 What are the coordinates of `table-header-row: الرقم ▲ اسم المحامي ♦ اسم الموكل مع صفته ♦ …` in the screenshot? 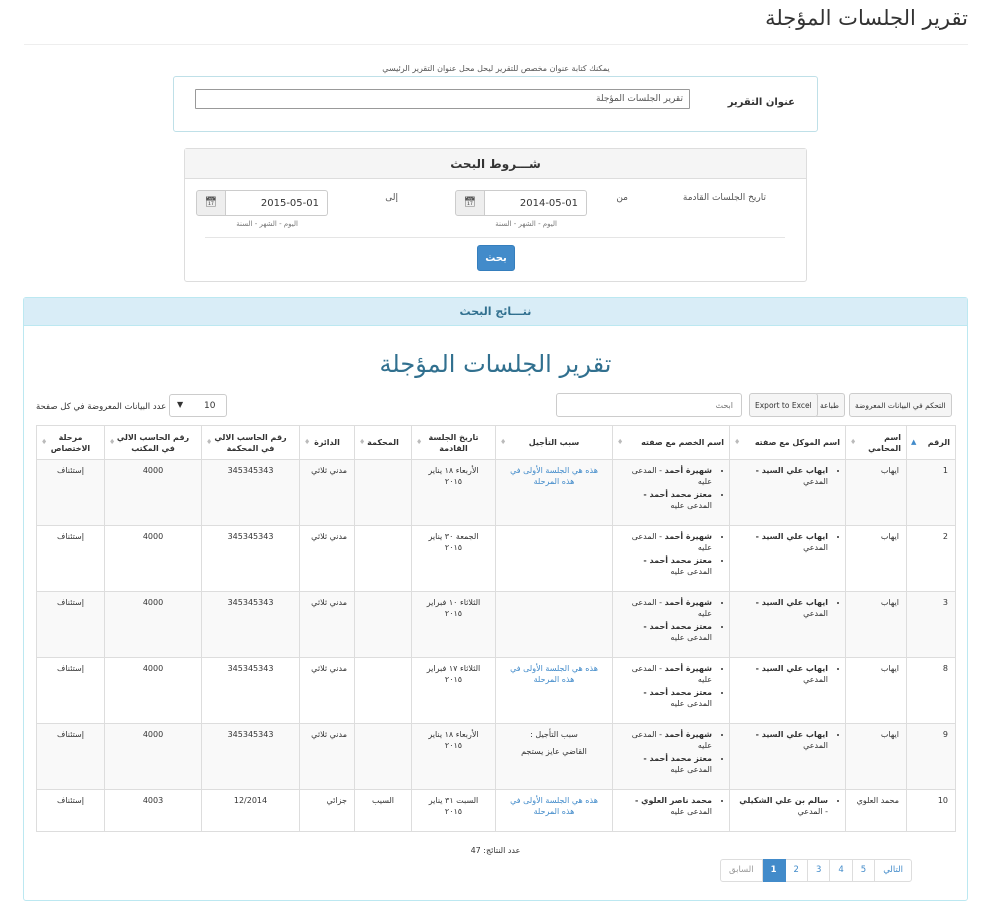 It's located at (496, 442).